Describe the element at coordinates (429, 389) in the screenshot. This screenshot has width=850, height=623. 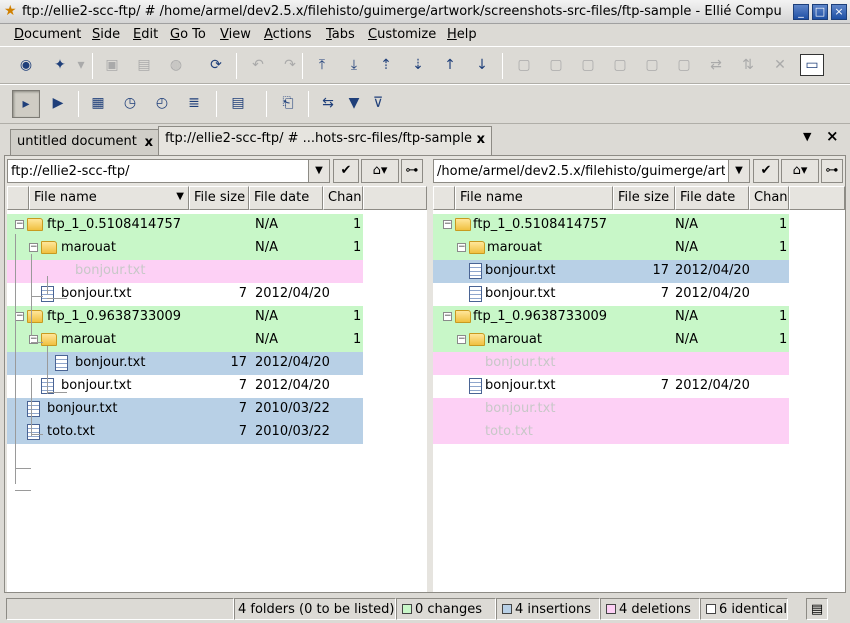
I see `pane-splitter` at that location.